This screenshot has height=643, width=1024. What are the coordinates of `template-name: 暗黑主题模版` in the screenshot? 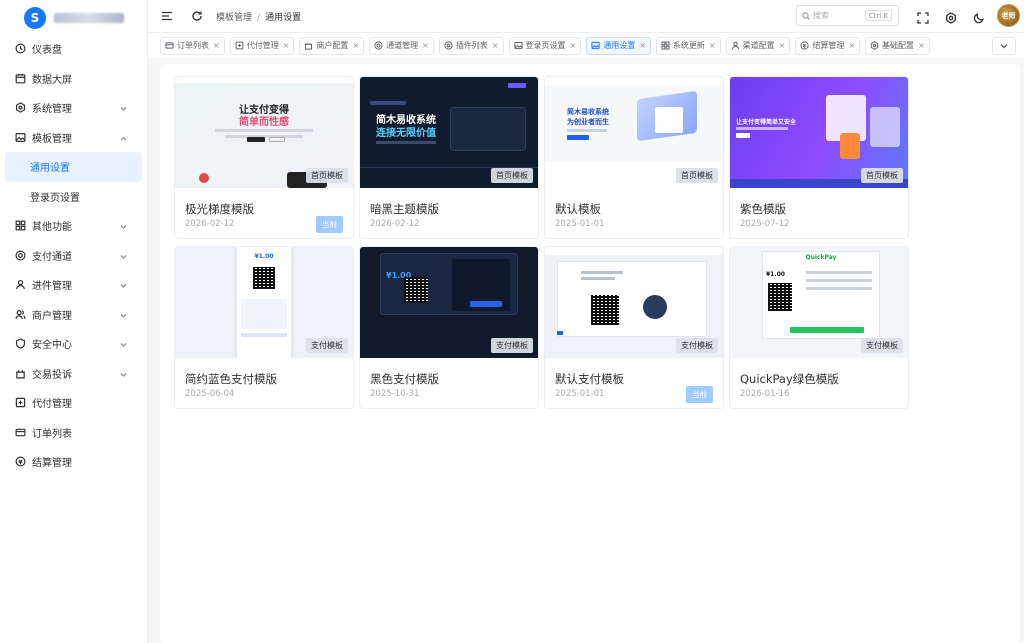 It's located at (404, 209).